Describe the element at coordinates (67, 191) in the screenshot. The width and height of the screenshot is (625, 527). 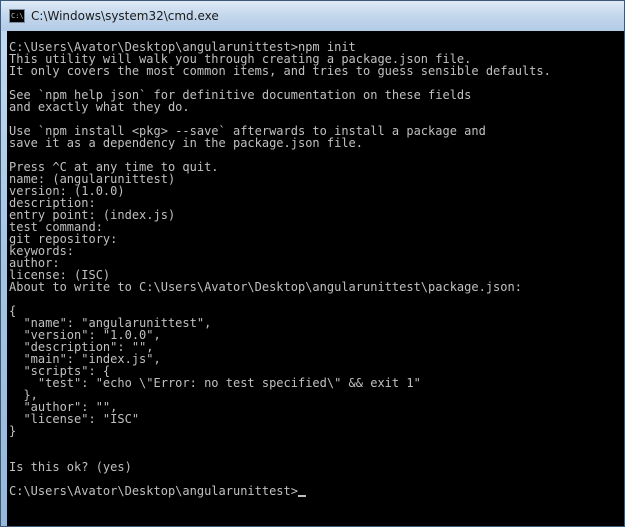
I see `console-line: version: (1.0.0)` at that location.